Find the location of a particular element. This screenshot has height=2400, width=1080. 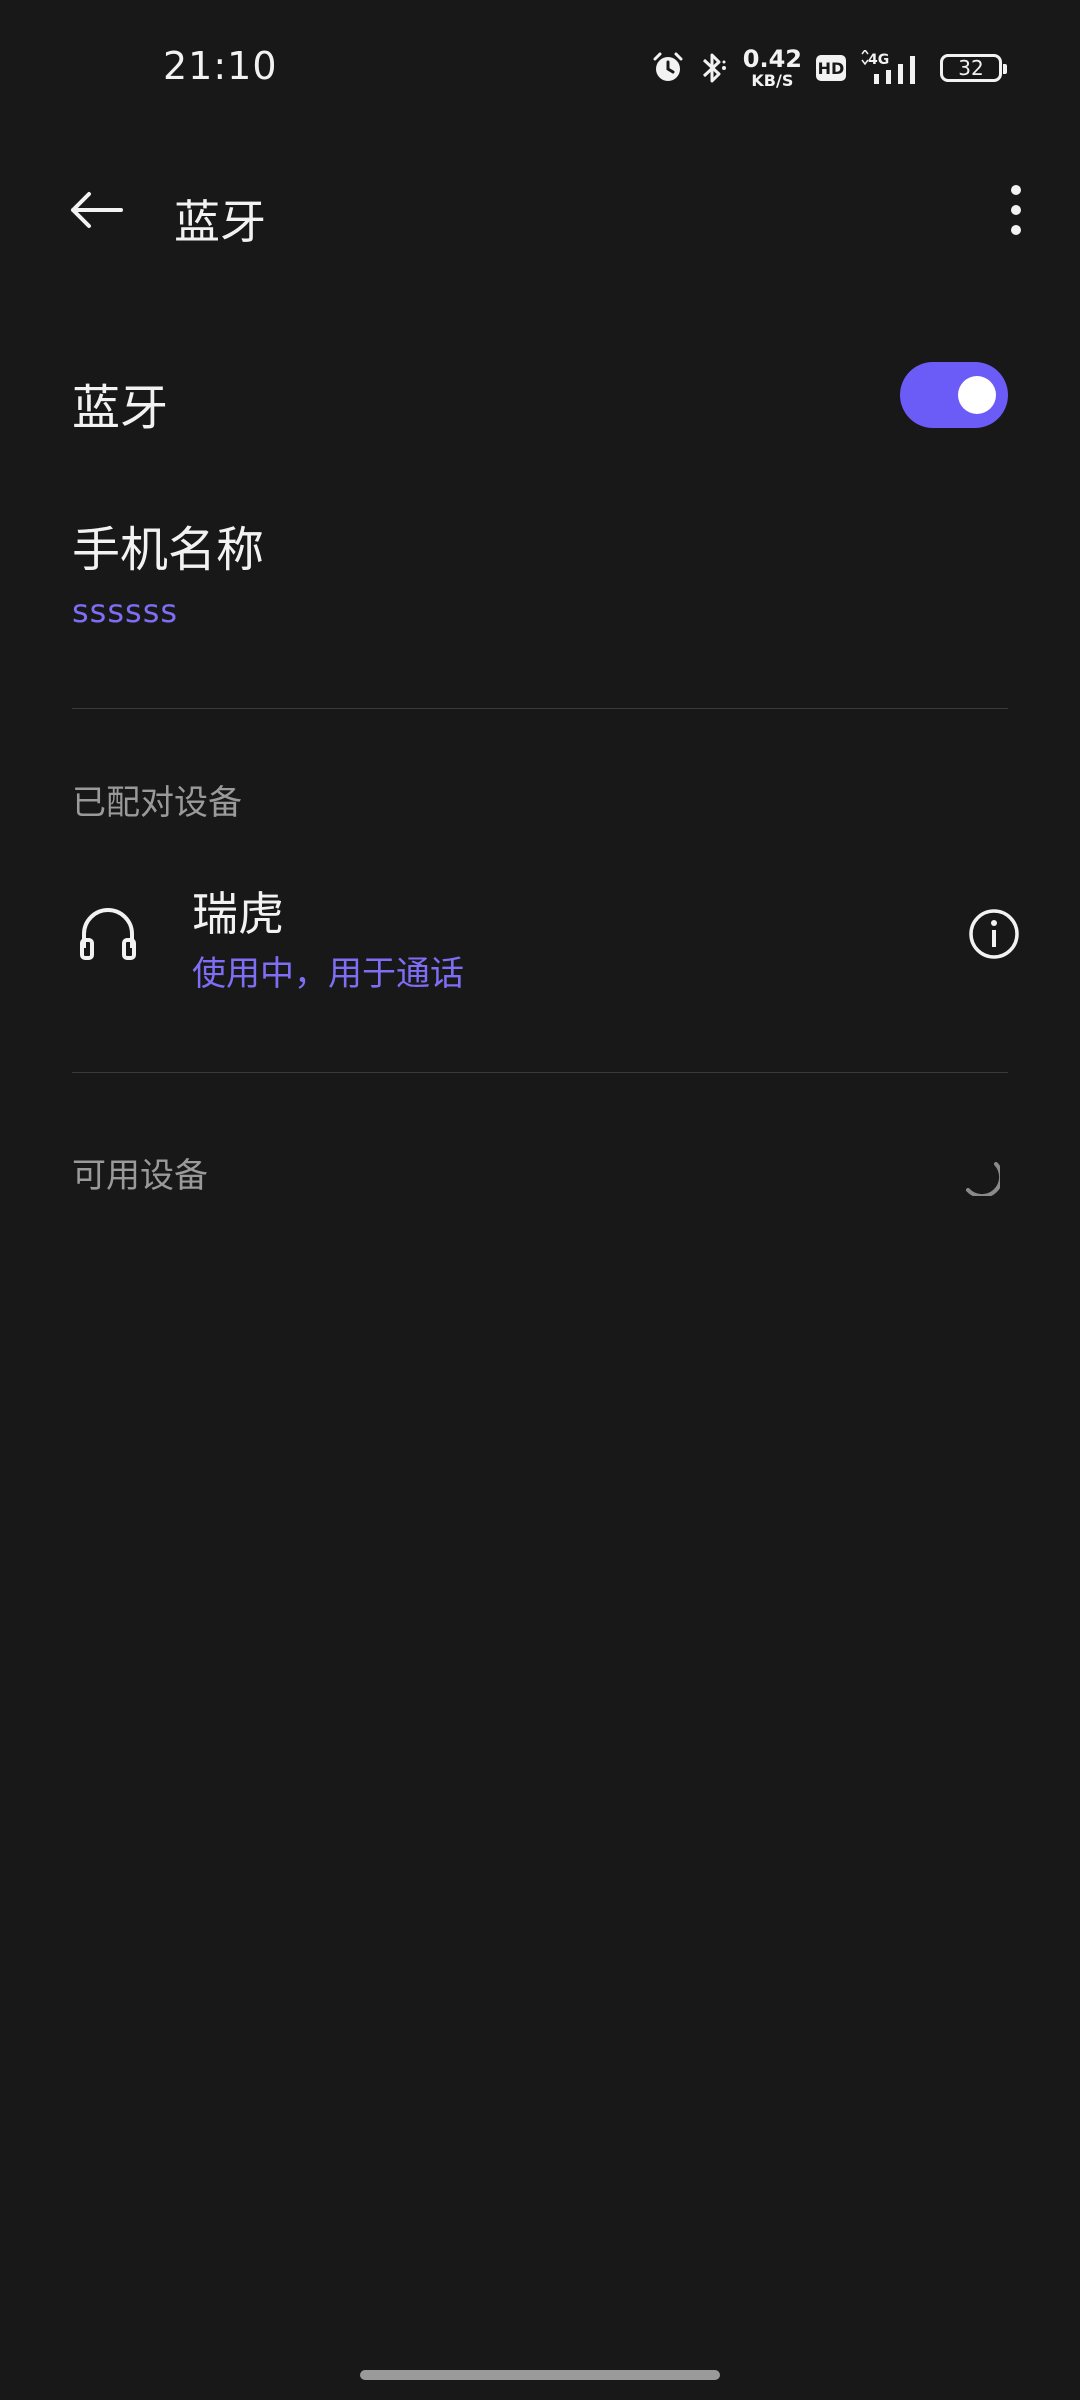

status-time: 21:10 is located at coordinates (220, 66).